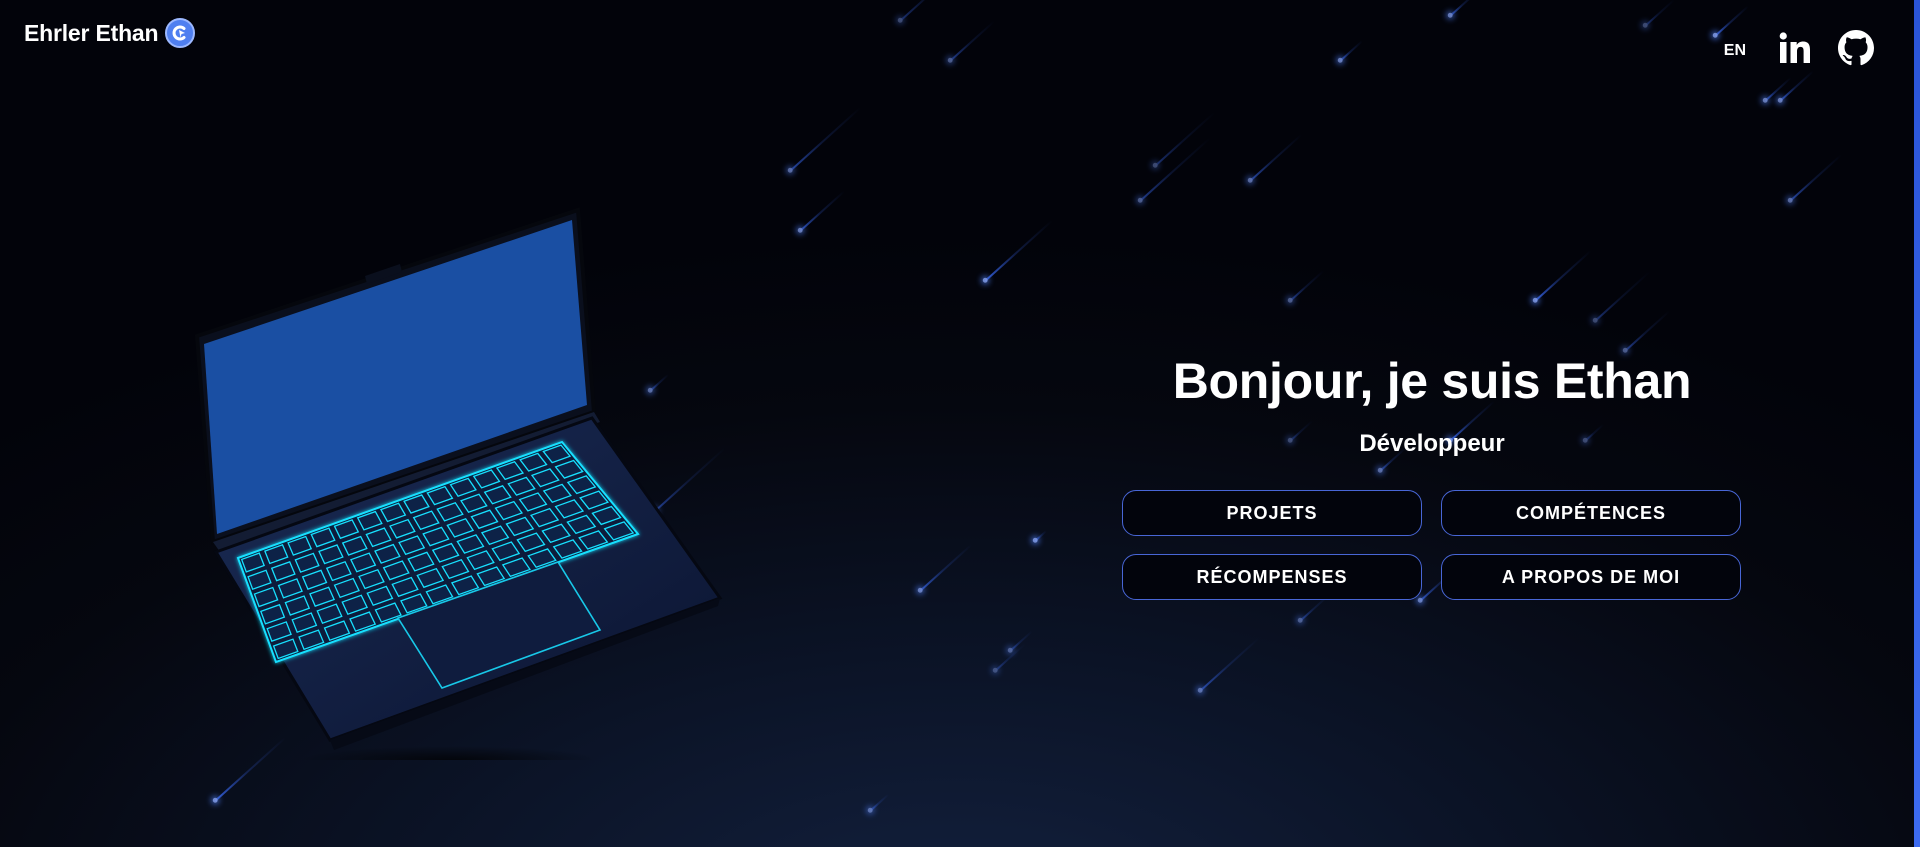 The image size is (1920, 847). Describe the element at coordinates (1735, 51) in the screenshot. I see `language-toggle: EN` at that location.